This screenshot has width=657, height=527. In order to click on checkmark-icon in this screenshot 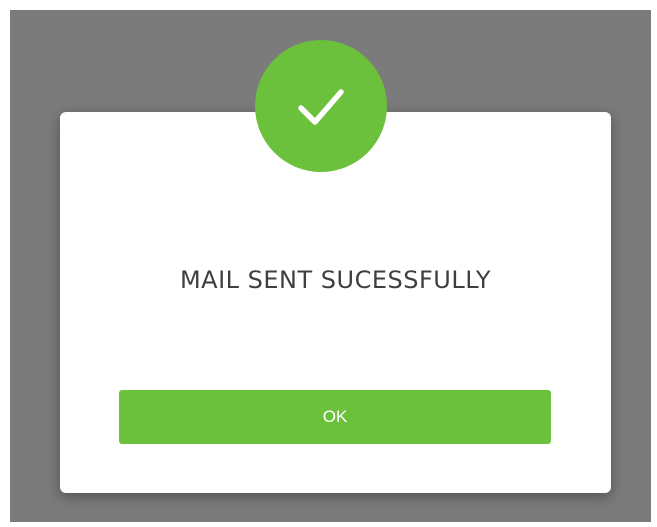, I will do `click(321, 107)`.